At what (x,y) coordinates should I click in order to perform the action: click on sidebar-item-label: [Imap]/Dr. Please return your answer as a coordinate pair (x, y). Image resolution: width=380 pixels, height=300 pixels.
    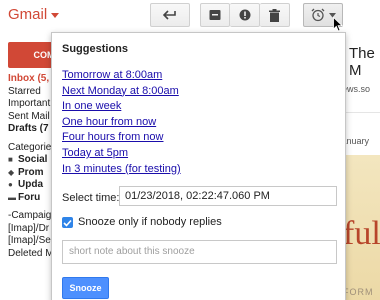
    Looking at the image, I should click on (29, 228).